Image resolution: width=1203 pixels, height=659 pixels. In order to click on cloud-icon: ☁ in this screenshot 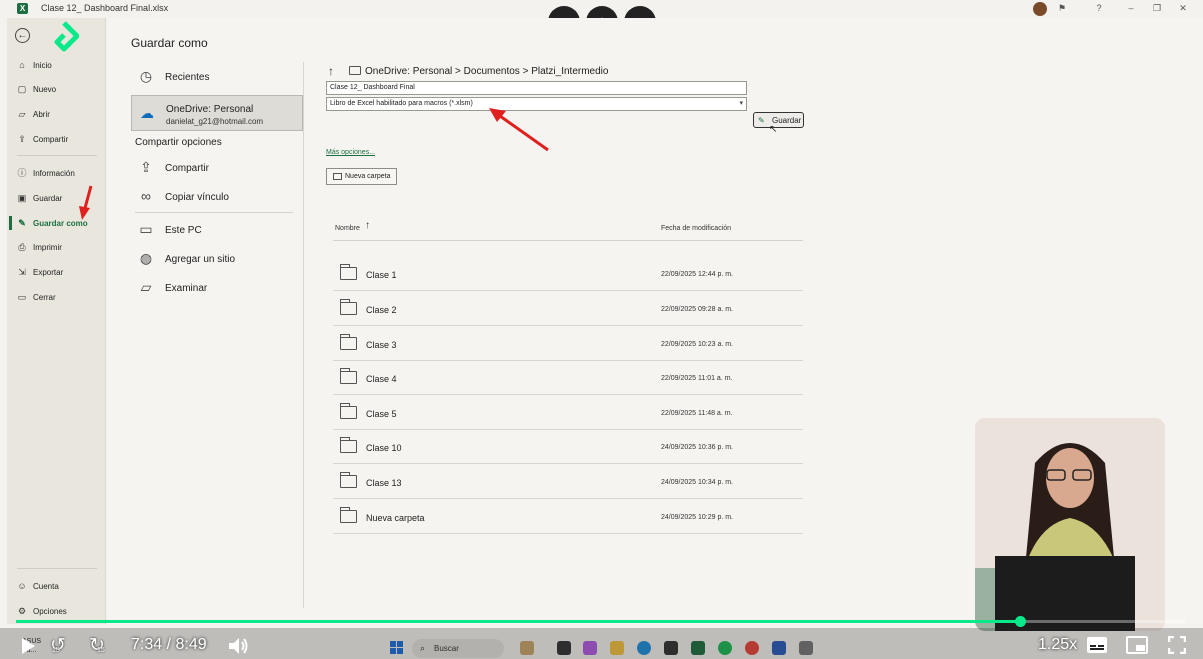, I will do `click(147, 113)`.